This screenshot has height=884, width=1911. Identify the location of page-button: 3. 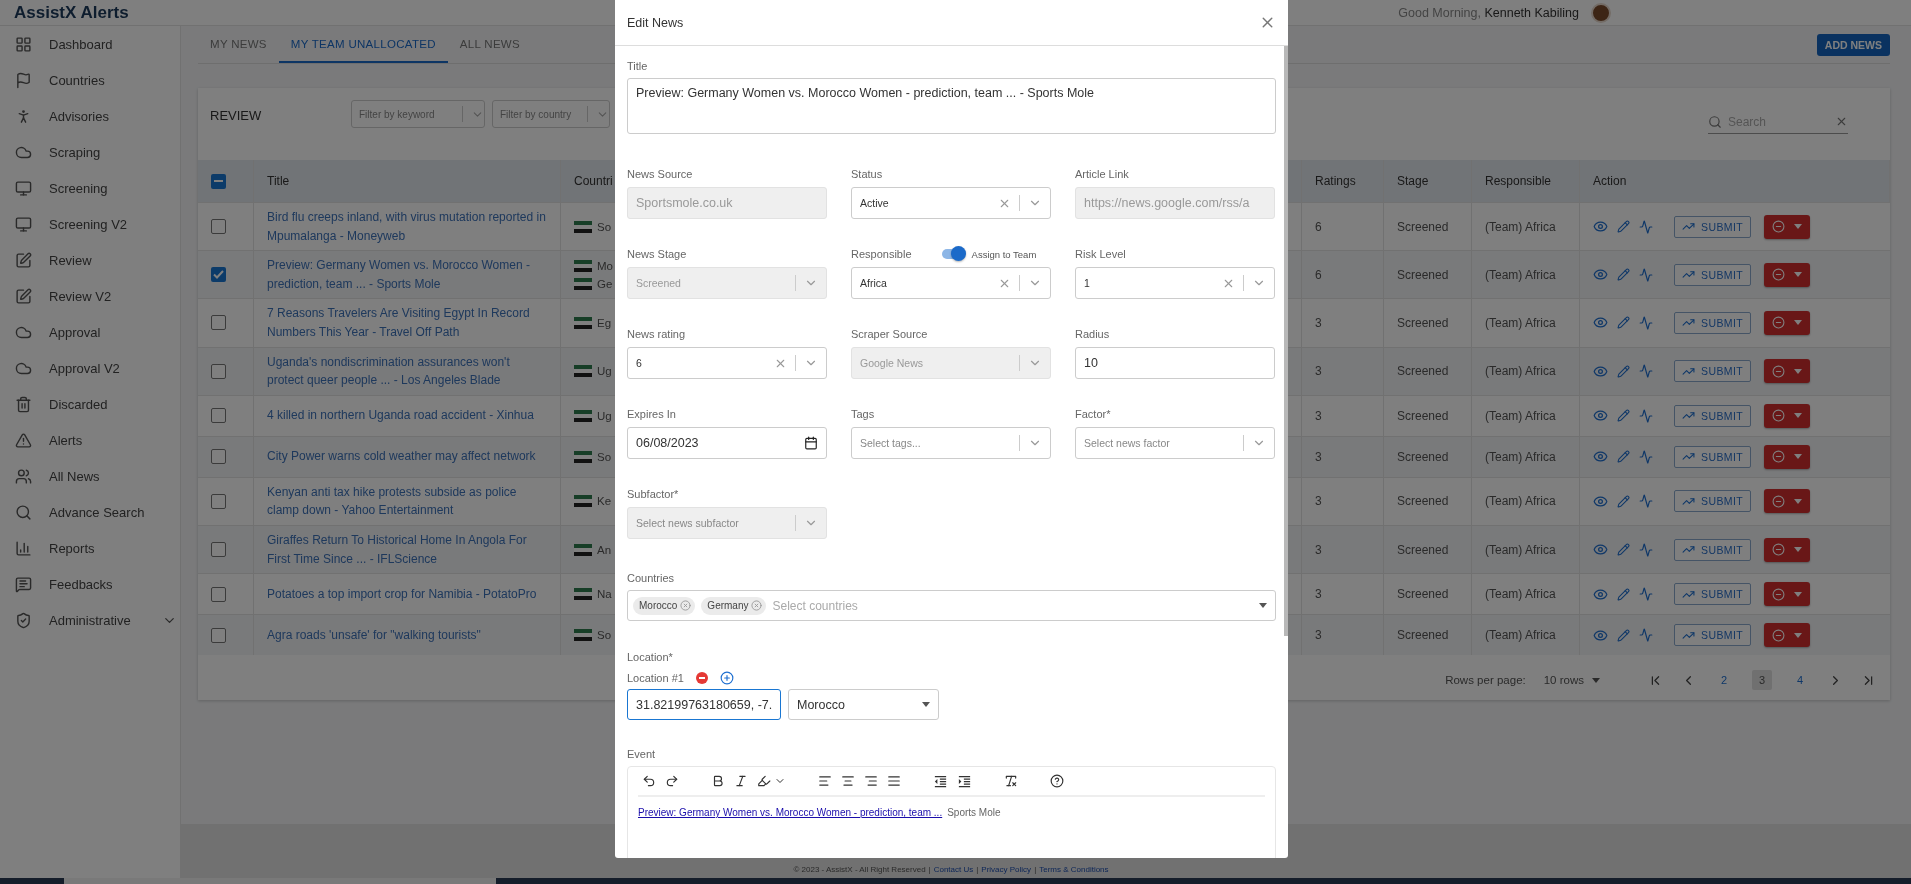
(1762, 680).